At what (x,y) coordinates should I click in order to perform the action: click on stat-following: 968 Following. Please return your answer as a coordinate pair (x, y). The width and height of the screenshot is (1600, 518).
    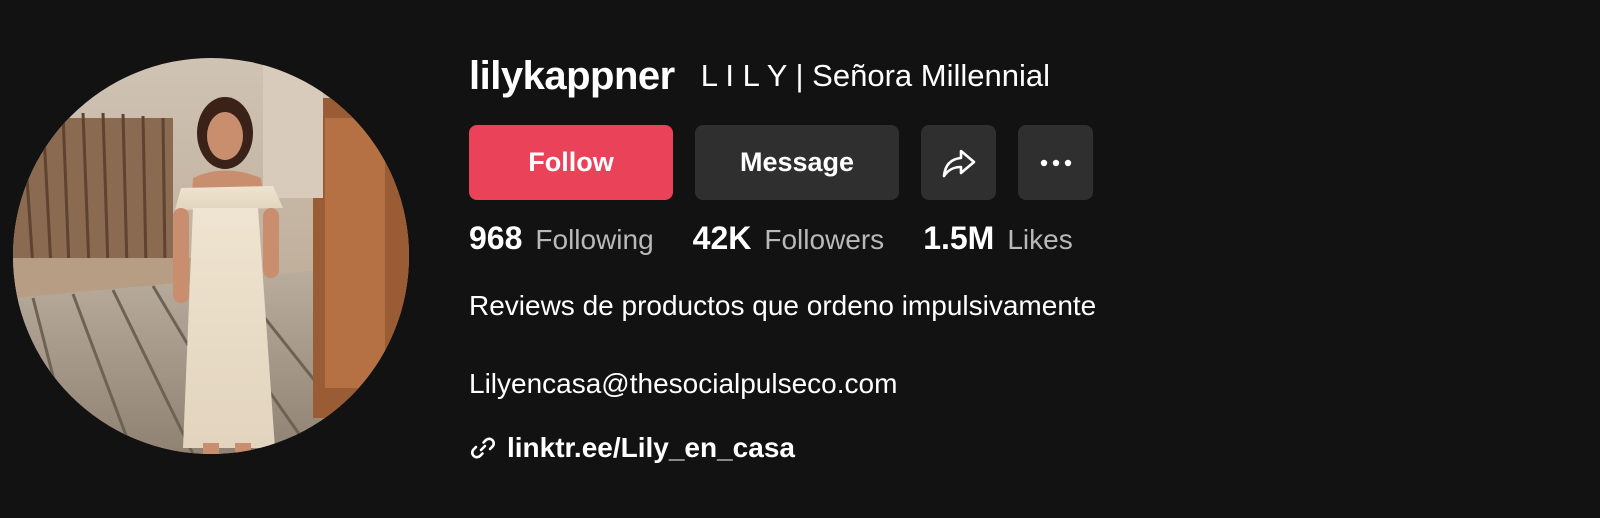
    Looking at the image, I should click on (561, 238).